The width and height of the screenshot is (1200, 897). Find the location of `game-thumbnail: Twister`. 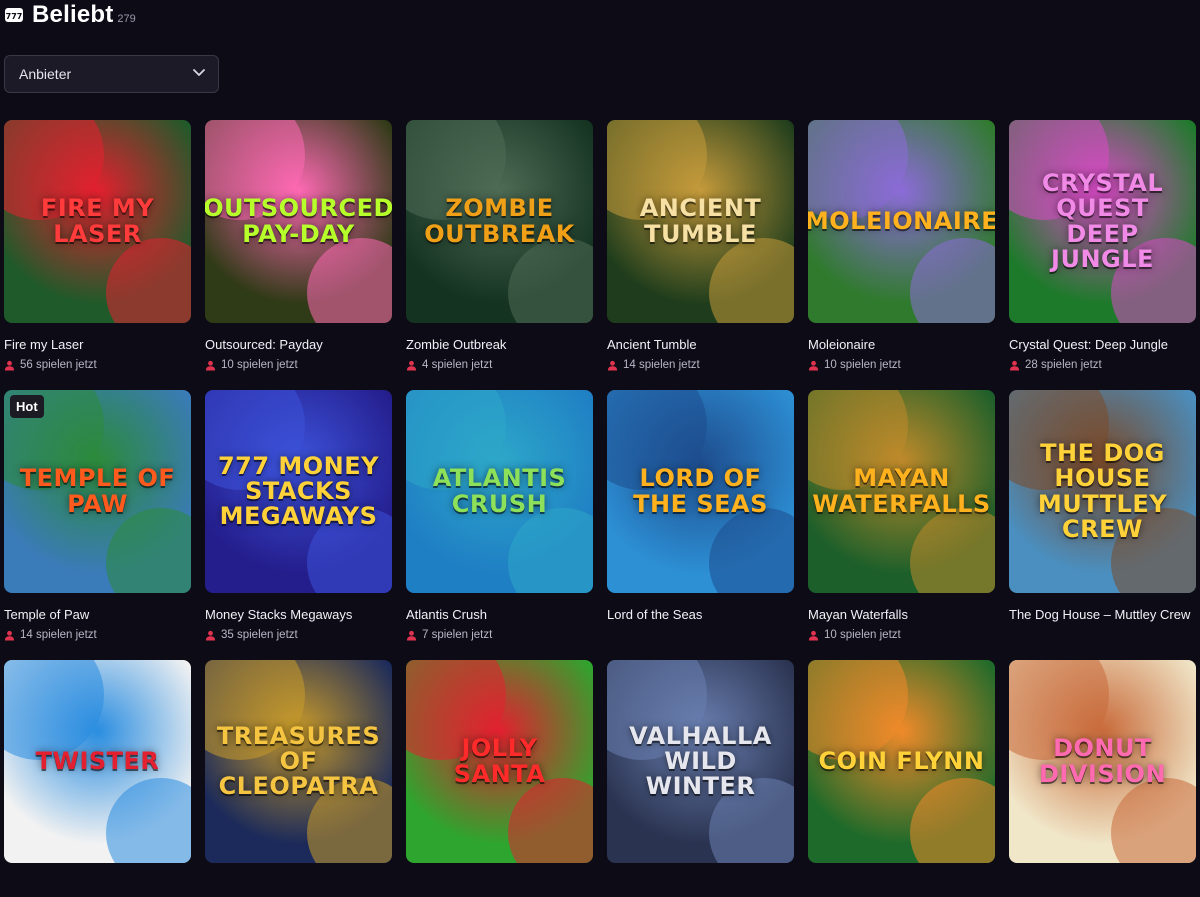

game-thumbnail: Twister is located at coordinates (97, 761).